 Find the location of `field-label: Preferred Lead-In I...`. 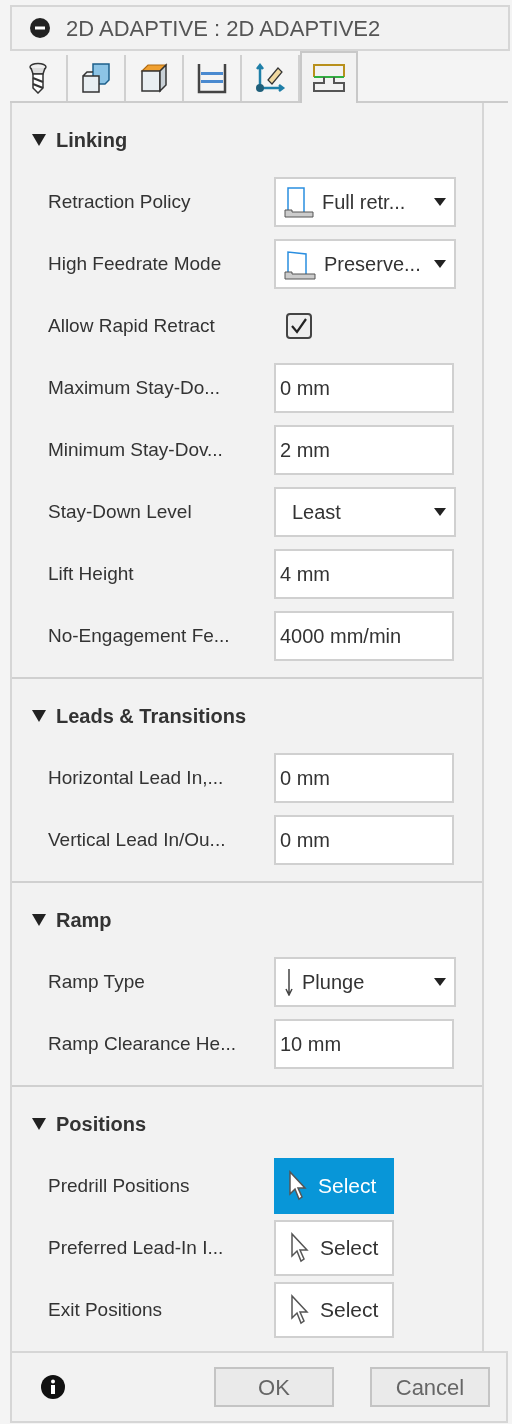

field-label: Preferred Lead-In I... is located at coordinates (136, 1247).